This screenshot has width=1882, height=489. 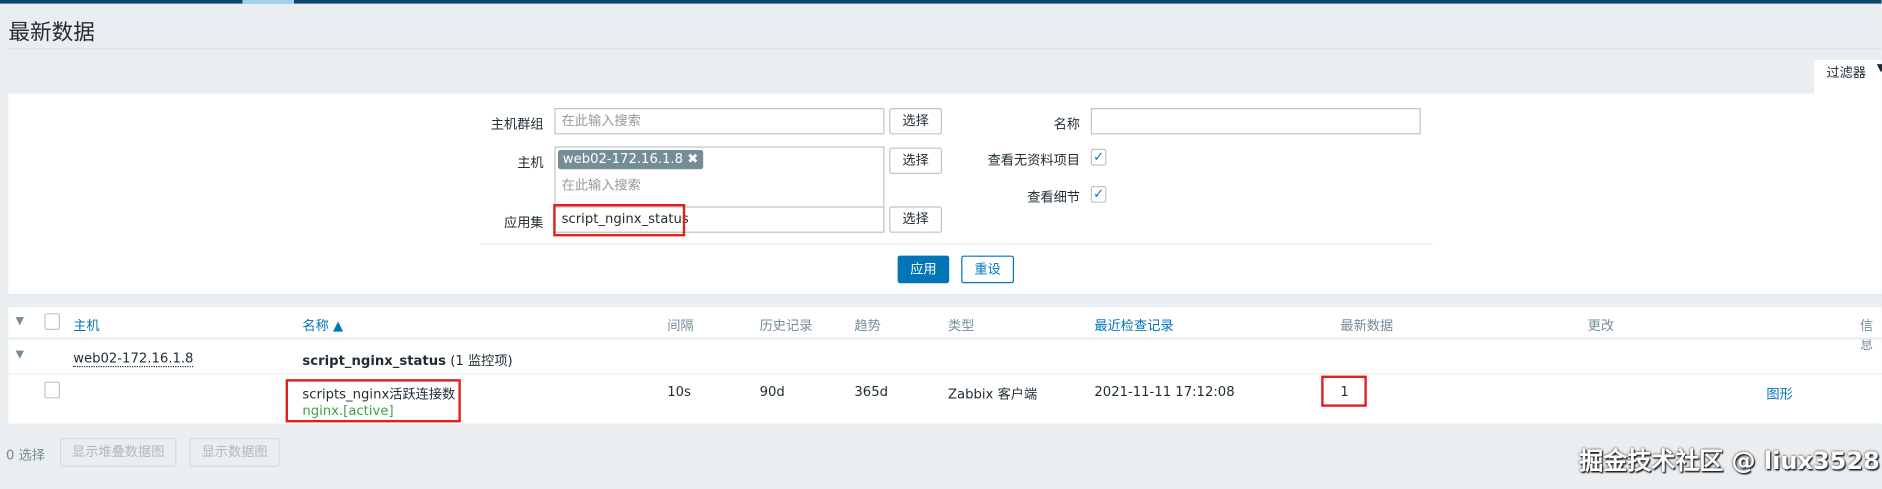 I want to click on column-change: 更改, so click(x=1601, y=326).